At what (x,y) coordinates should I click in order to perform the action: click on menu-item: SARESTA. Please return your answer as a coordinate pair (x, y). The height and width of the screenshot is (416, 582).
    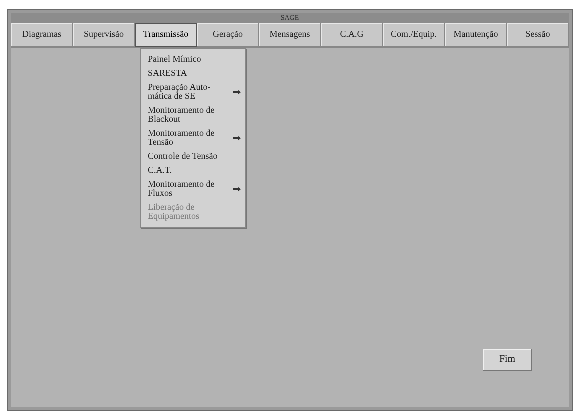
    Looking at the image, I should click on (190, 73).